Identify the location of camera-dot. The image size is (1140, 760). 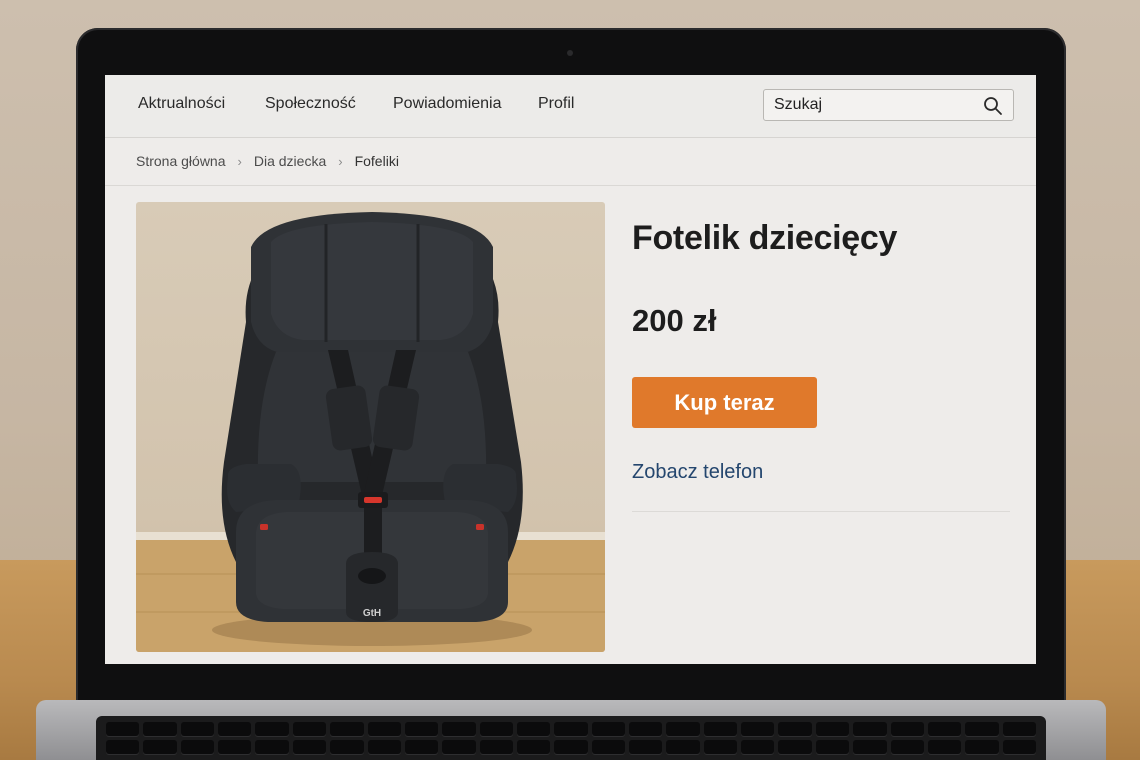
(570, 53).